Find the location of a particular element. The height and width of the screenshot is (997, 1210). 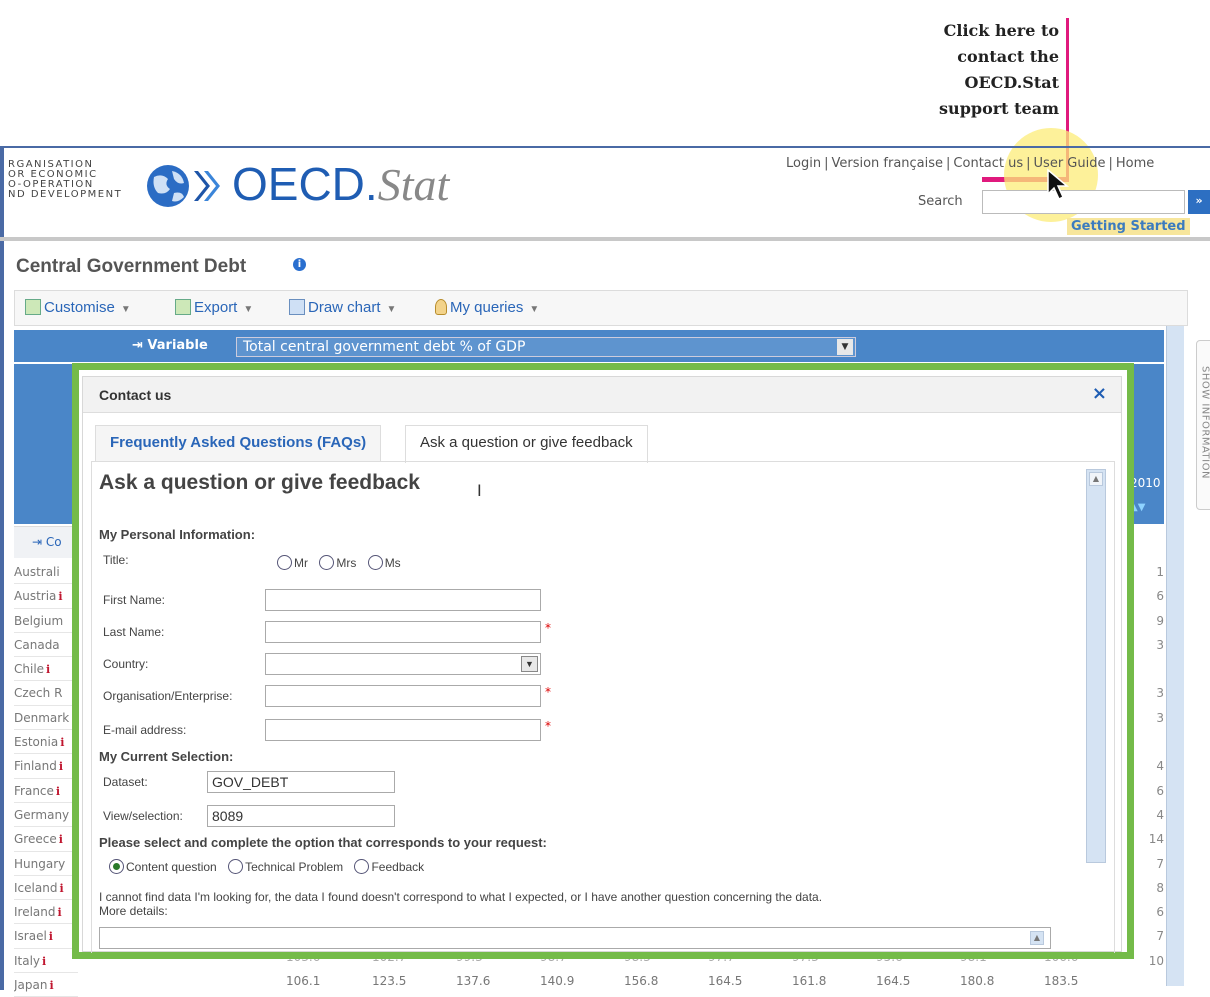

dialog-title: Contact us is located at coordinates (135, 395).